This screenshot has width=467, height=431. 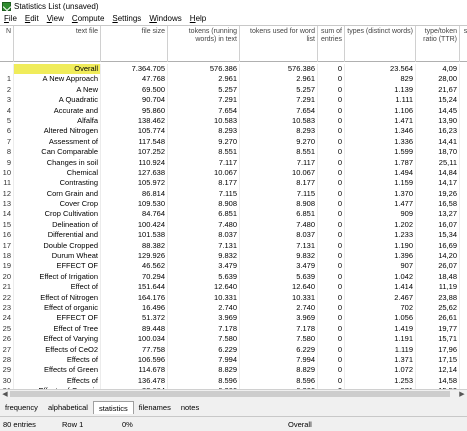 What do you see at coordinates (279, 297) in the screenshot?
I see `cell-col-tokens-used: 10.331` at bounding box center [279, 297].